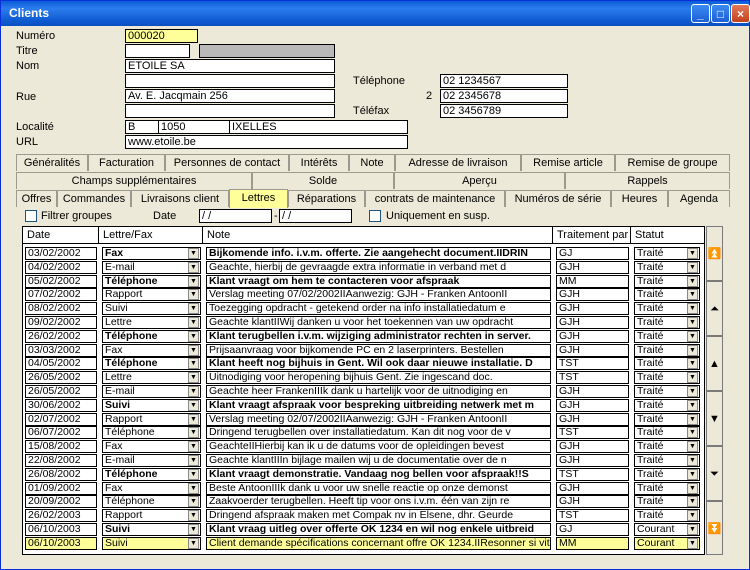 The height and width of the screenshot is (570, 750). I want to click on numero-field: 000020, so click(161, 36).